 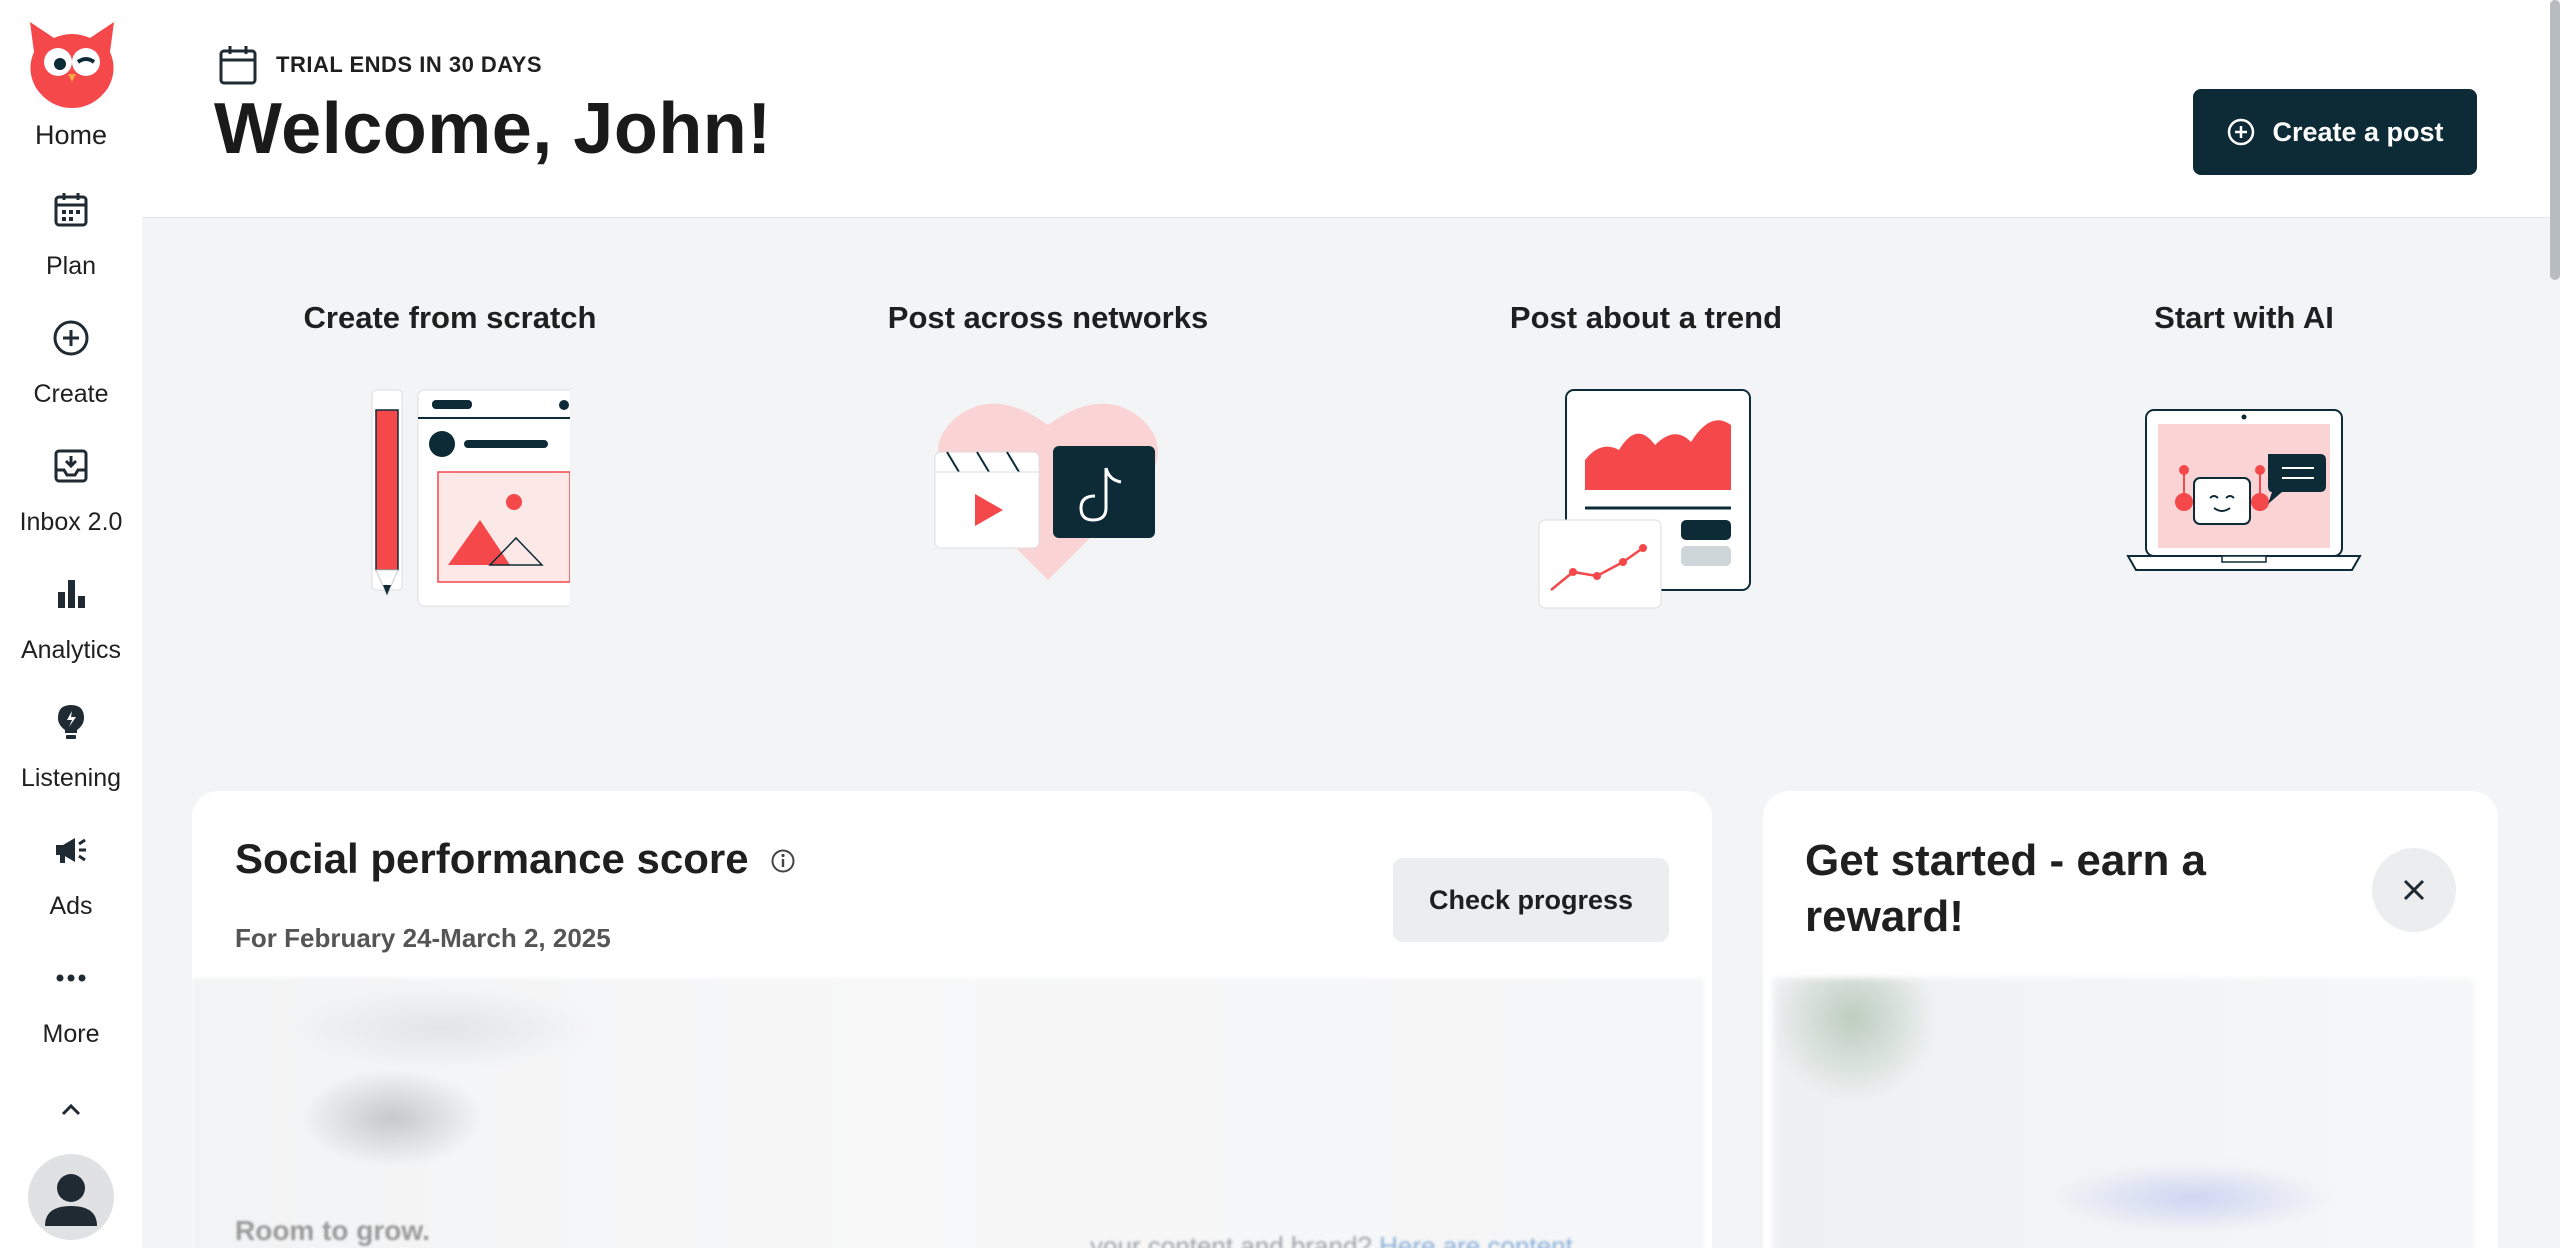 What do you see at coordinates (1644, 499) in the screenshot?
I see `trend-chart-illustration` at bounding box center [1644, 499].